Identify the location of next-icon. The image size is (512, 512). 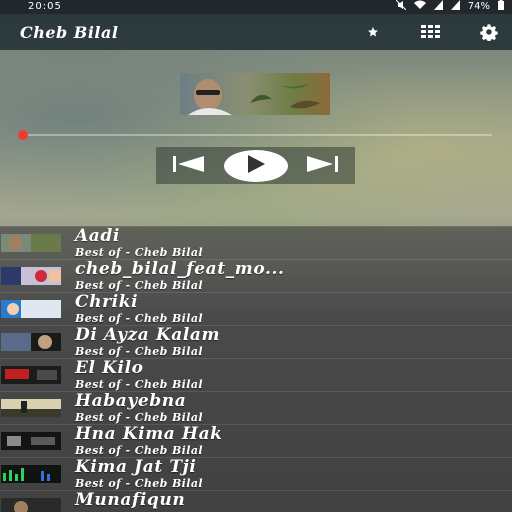
(322, 166).